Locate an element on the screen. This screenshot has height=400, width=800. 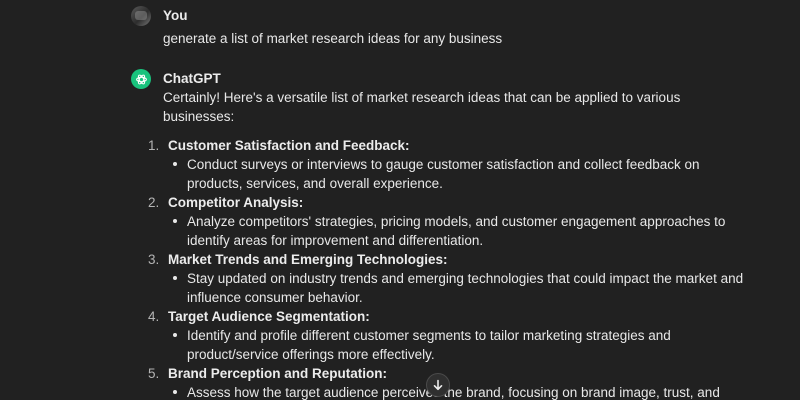
assistant-message-header: ChatGPT is located at coordinates (451, 79).